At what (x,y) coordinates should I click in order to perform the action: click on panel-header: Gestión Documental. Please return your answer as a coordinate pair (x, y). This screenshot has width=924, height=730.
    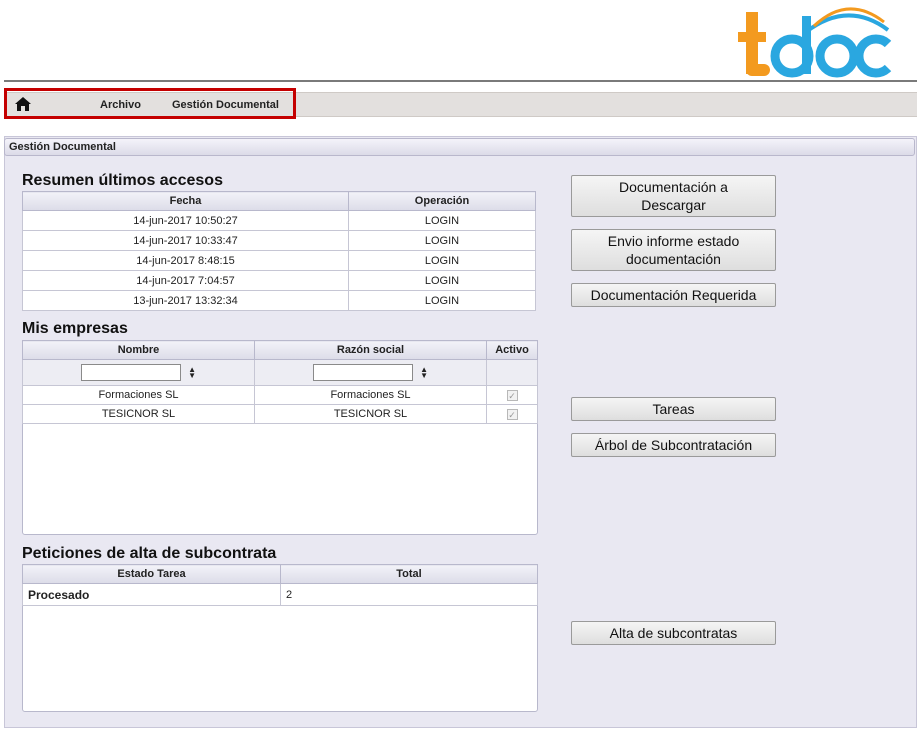
    Looking at the image, I should click on (459, 147).